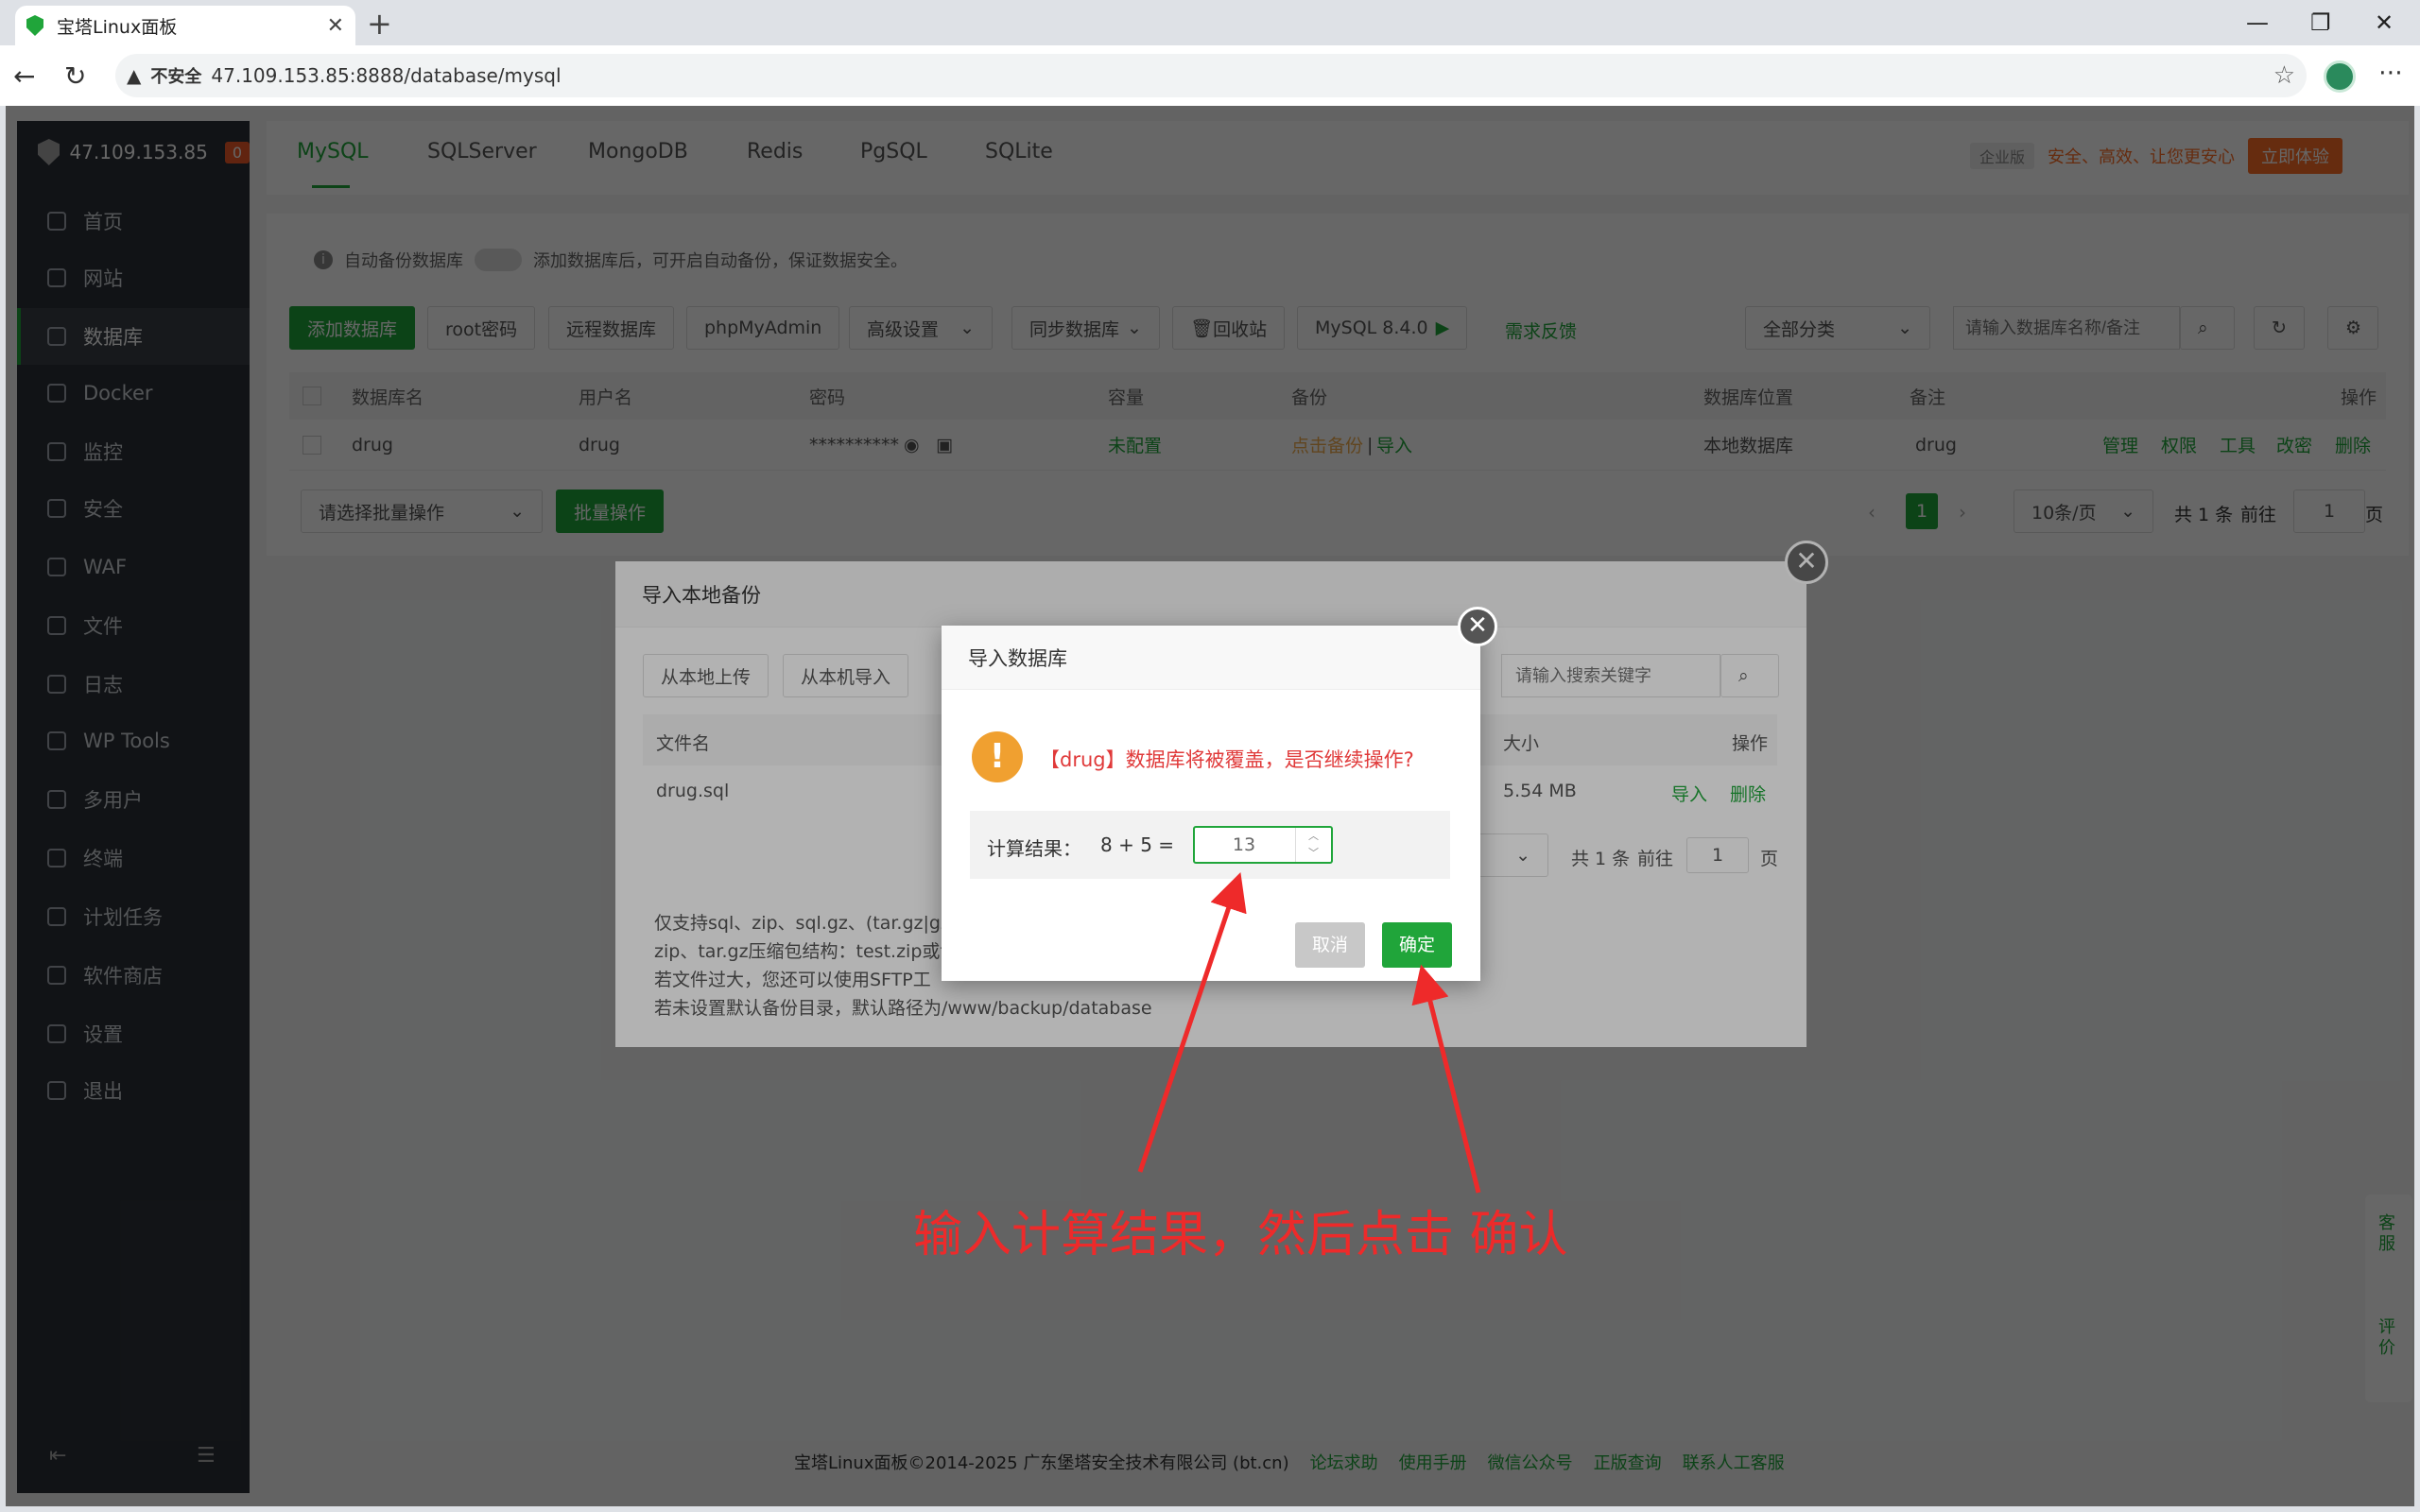 The image size is (2420, 1512). What do you see at coordinates (1309, 1033) in the screenshot?
I see `annotation-arrows` at bounding box center [1309, 1033].